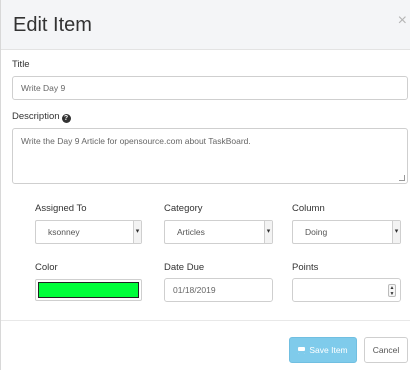 Image resolution: width=410 pixels, height=370 pixels. Describe the element at coordinates (346, 232) in the screenshot. I see `column-select: Doing ▾` at that location.